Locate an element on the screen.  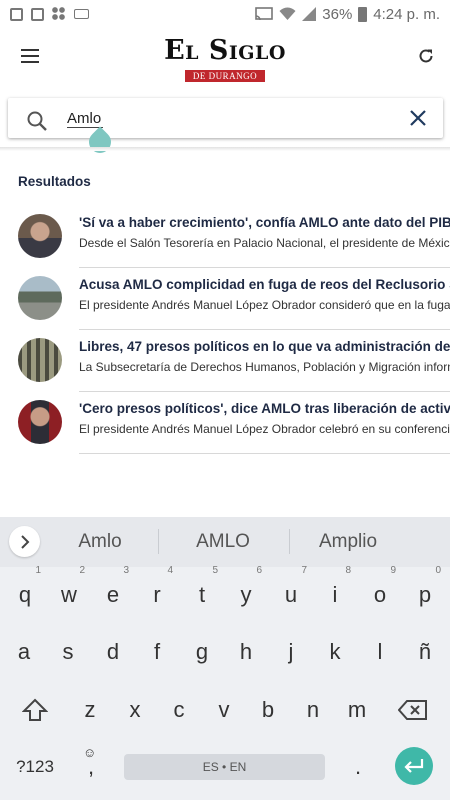
status-bar: 36% 4:24 p. m. is located at coordinates (225, 14).